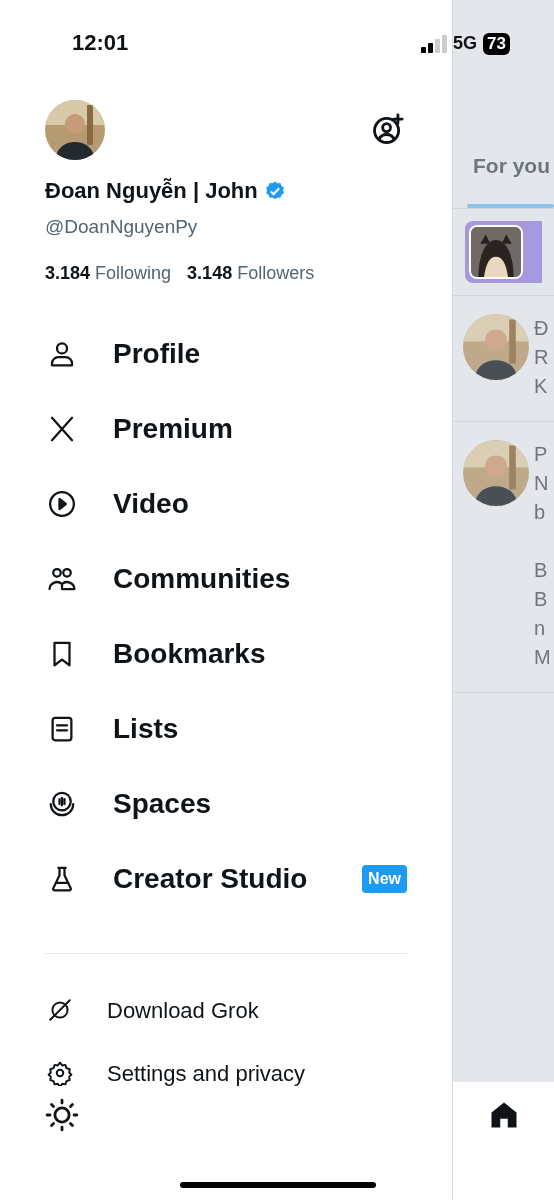 The height and width of the screenshot is (1200, 554). I want to click on avatar, so click(75, 130).